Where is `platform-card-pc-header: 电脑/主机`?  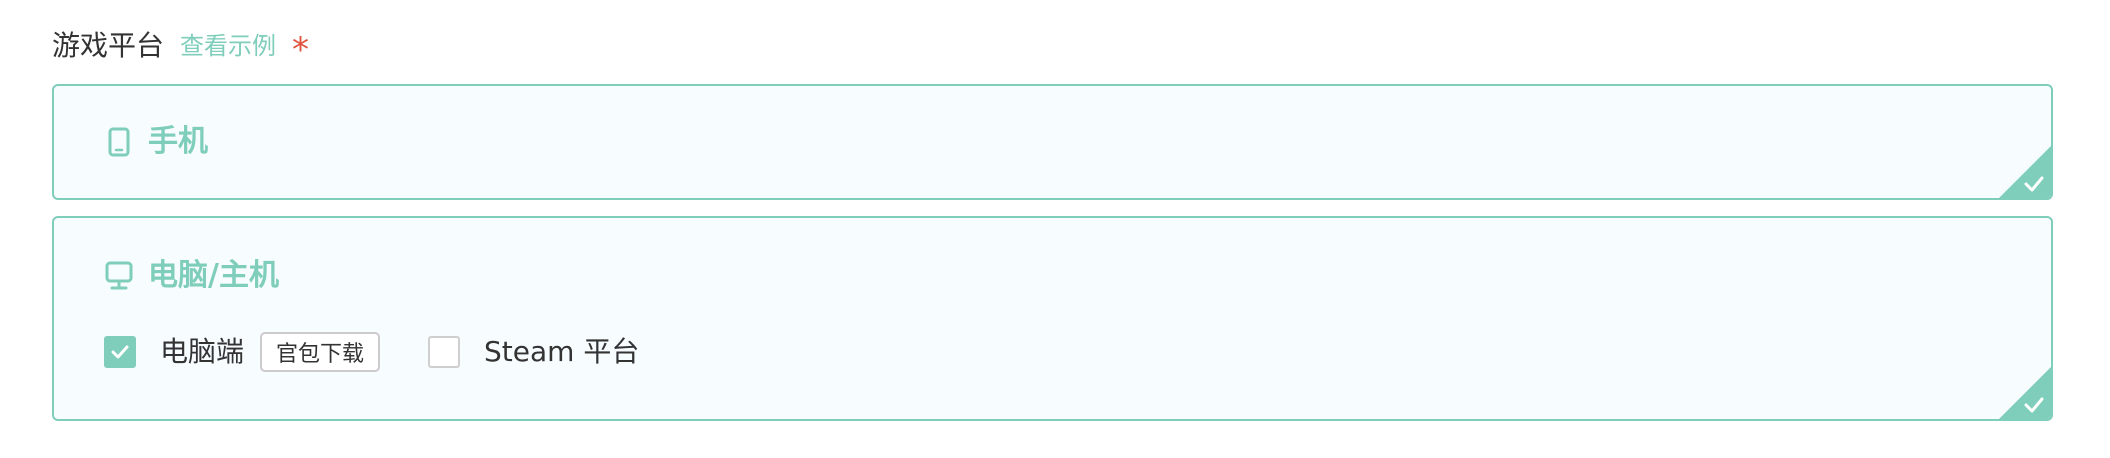
platform-card-pc-header: 电脑/主机 is located at coordinates (191, 276).